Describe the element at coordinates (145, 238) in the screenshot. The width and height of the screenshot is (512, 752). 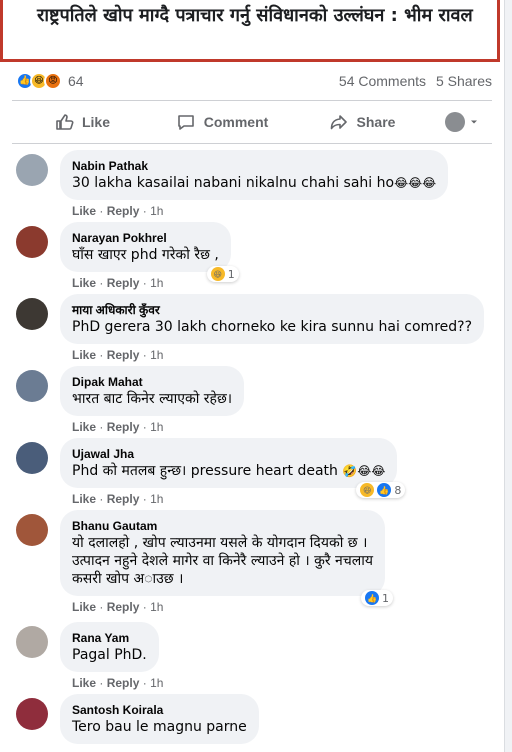
I see `comment-author: Narayan Pokhrel` at that location.